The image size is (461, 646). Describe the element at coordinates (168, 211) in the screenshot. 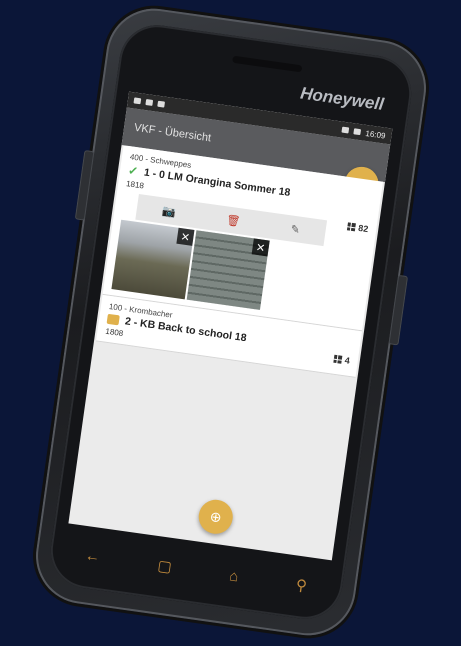

I see `camera-icon: 📷` at that location.